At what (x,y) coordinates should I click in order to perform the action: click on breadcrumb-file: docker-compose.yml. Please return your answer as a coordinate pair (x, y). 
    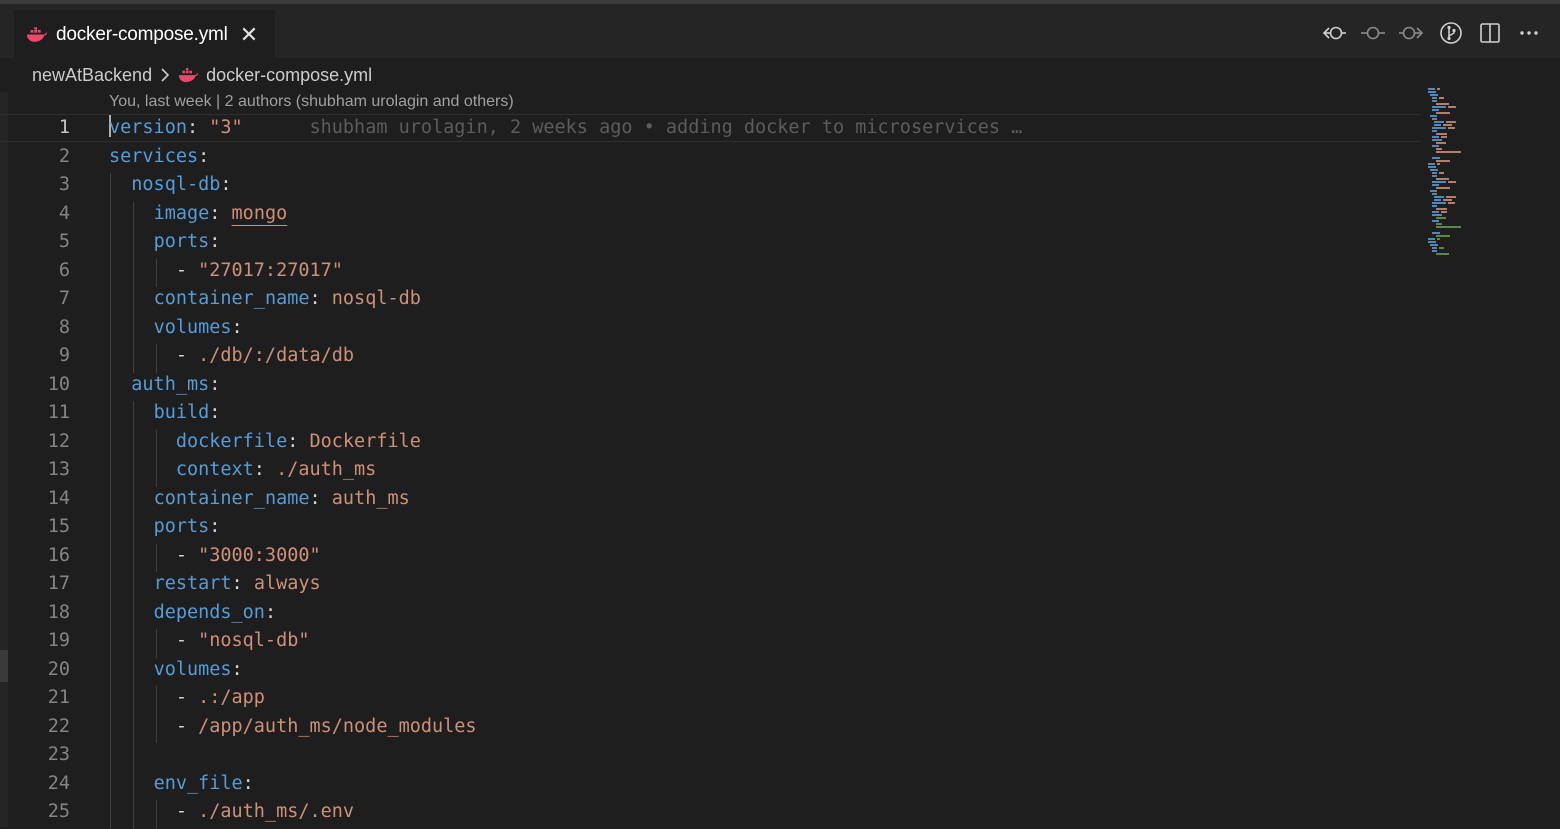
    Looking at the image, I should click on (289, 75).